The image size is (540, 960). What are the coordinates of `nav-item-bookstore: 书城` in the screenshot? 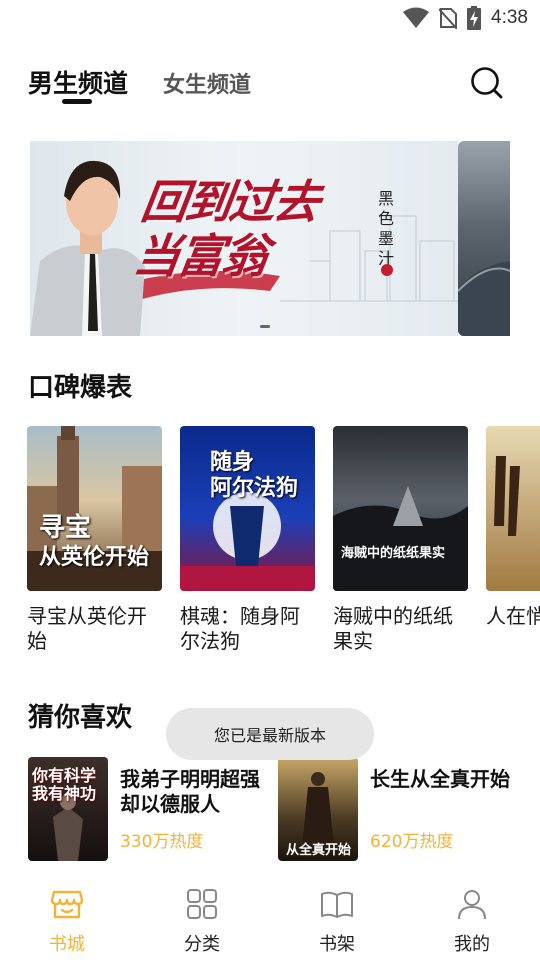 It's located at (67, 921).